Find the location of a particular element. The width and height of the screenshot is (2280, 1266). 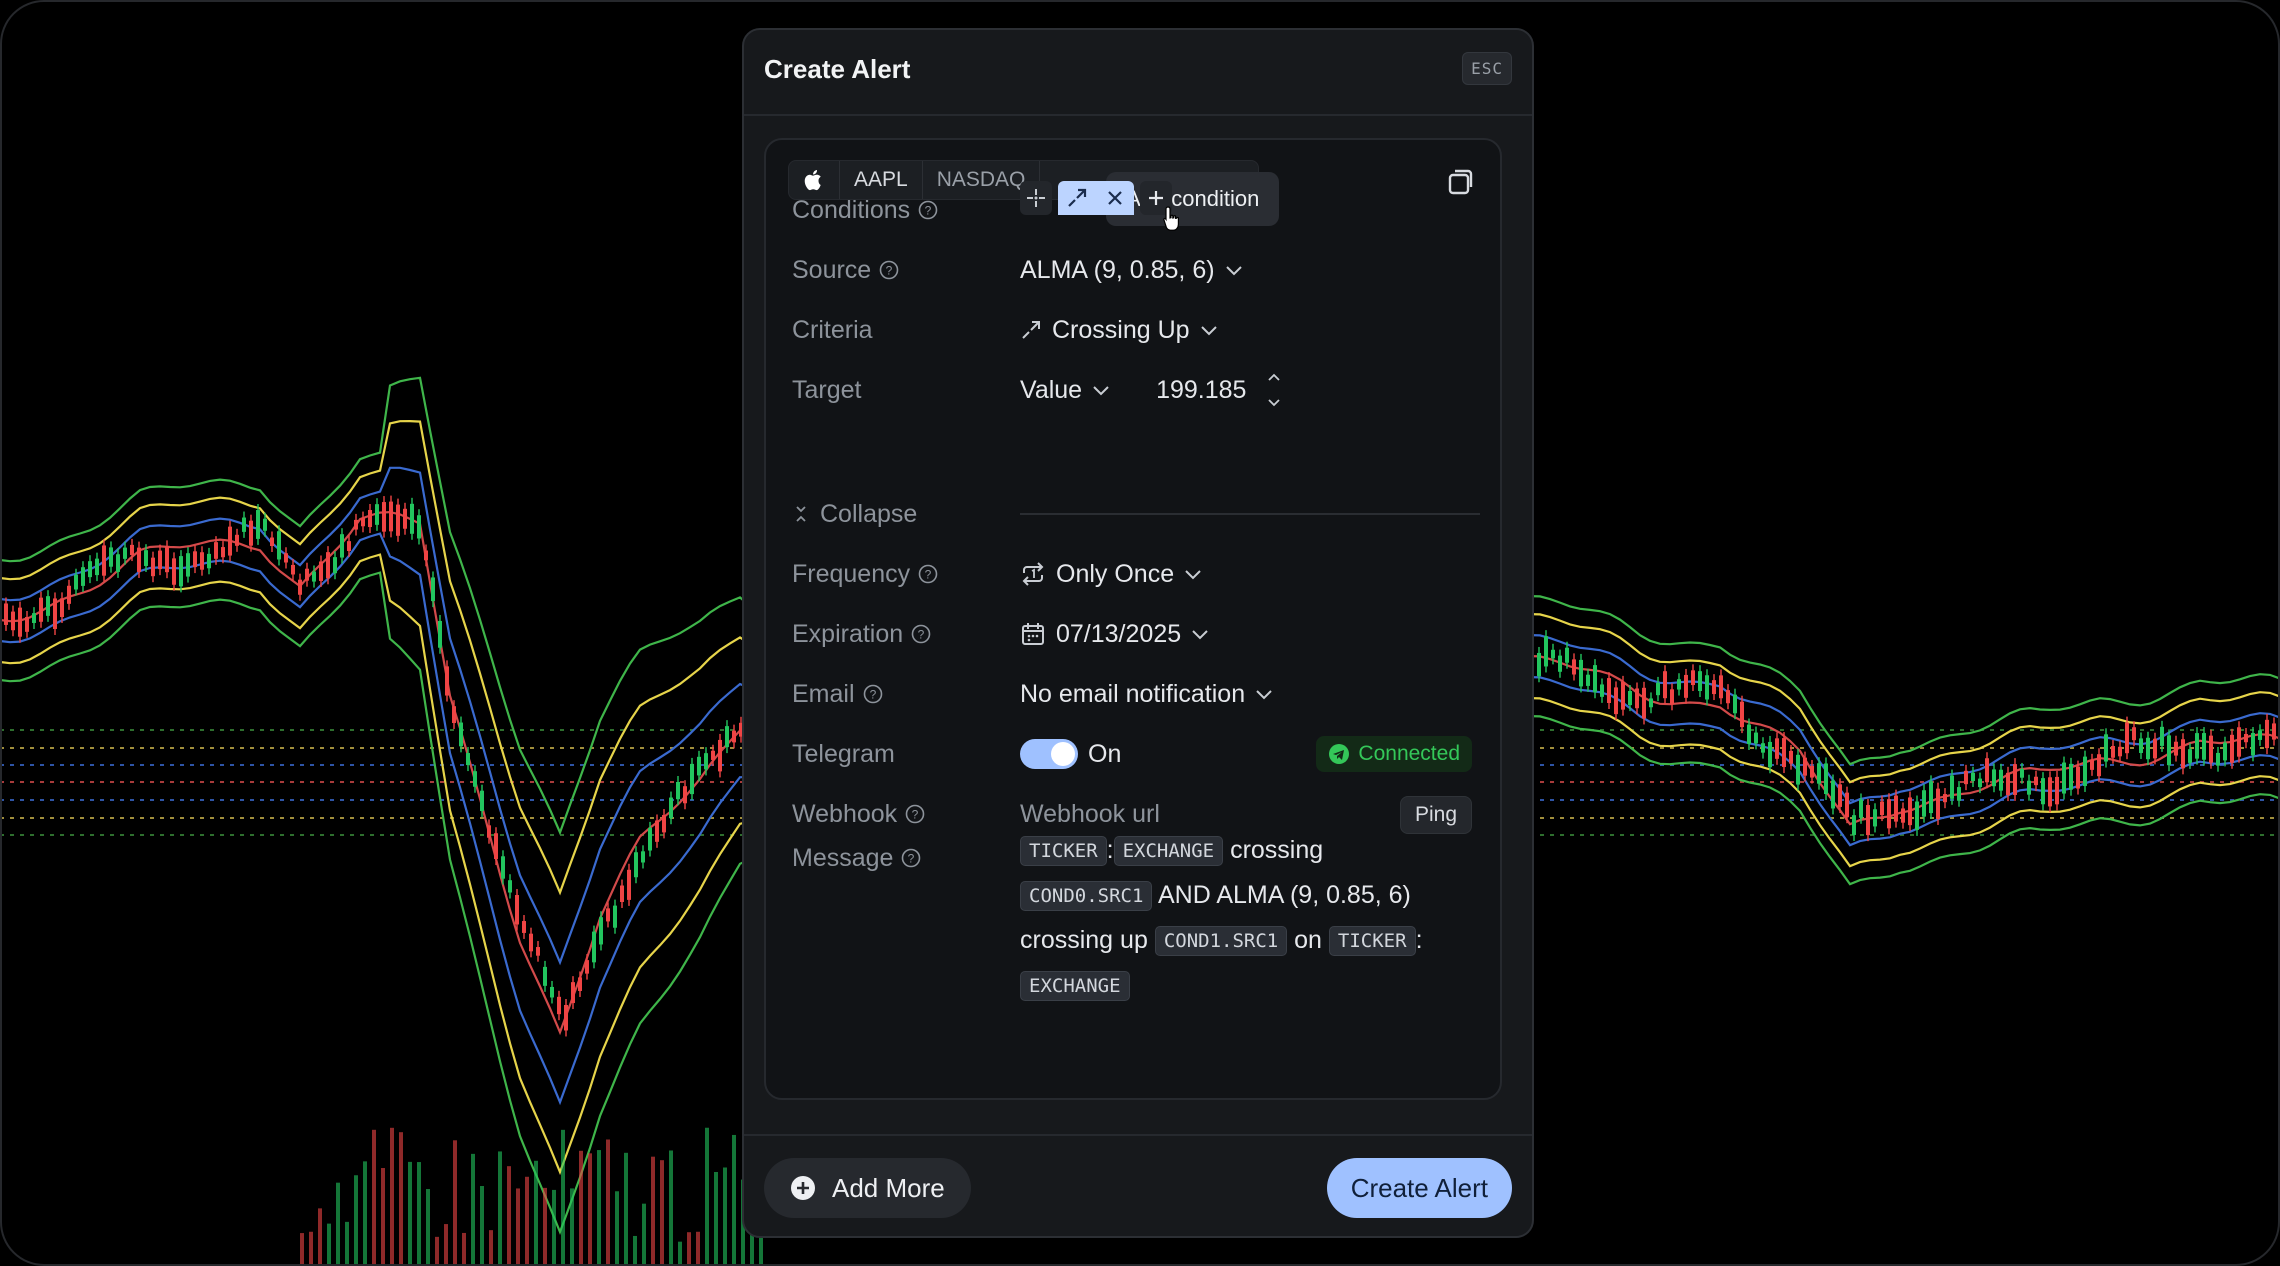

collapse-toggle: Collapse is located at coordinates (854, 514).